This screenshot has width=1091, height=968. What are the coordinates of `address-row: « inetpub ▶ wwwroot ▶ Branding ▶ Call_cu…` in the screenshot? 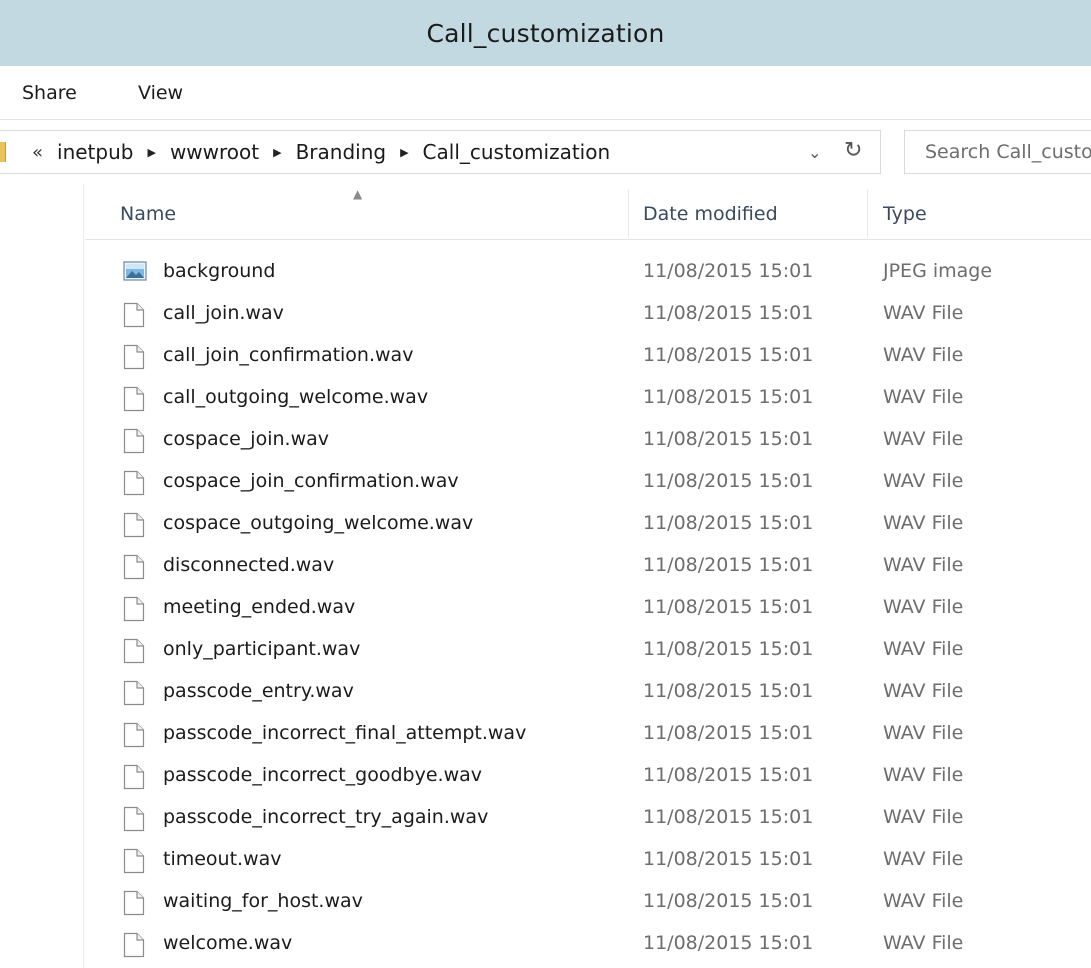 It's located at (545, 152).